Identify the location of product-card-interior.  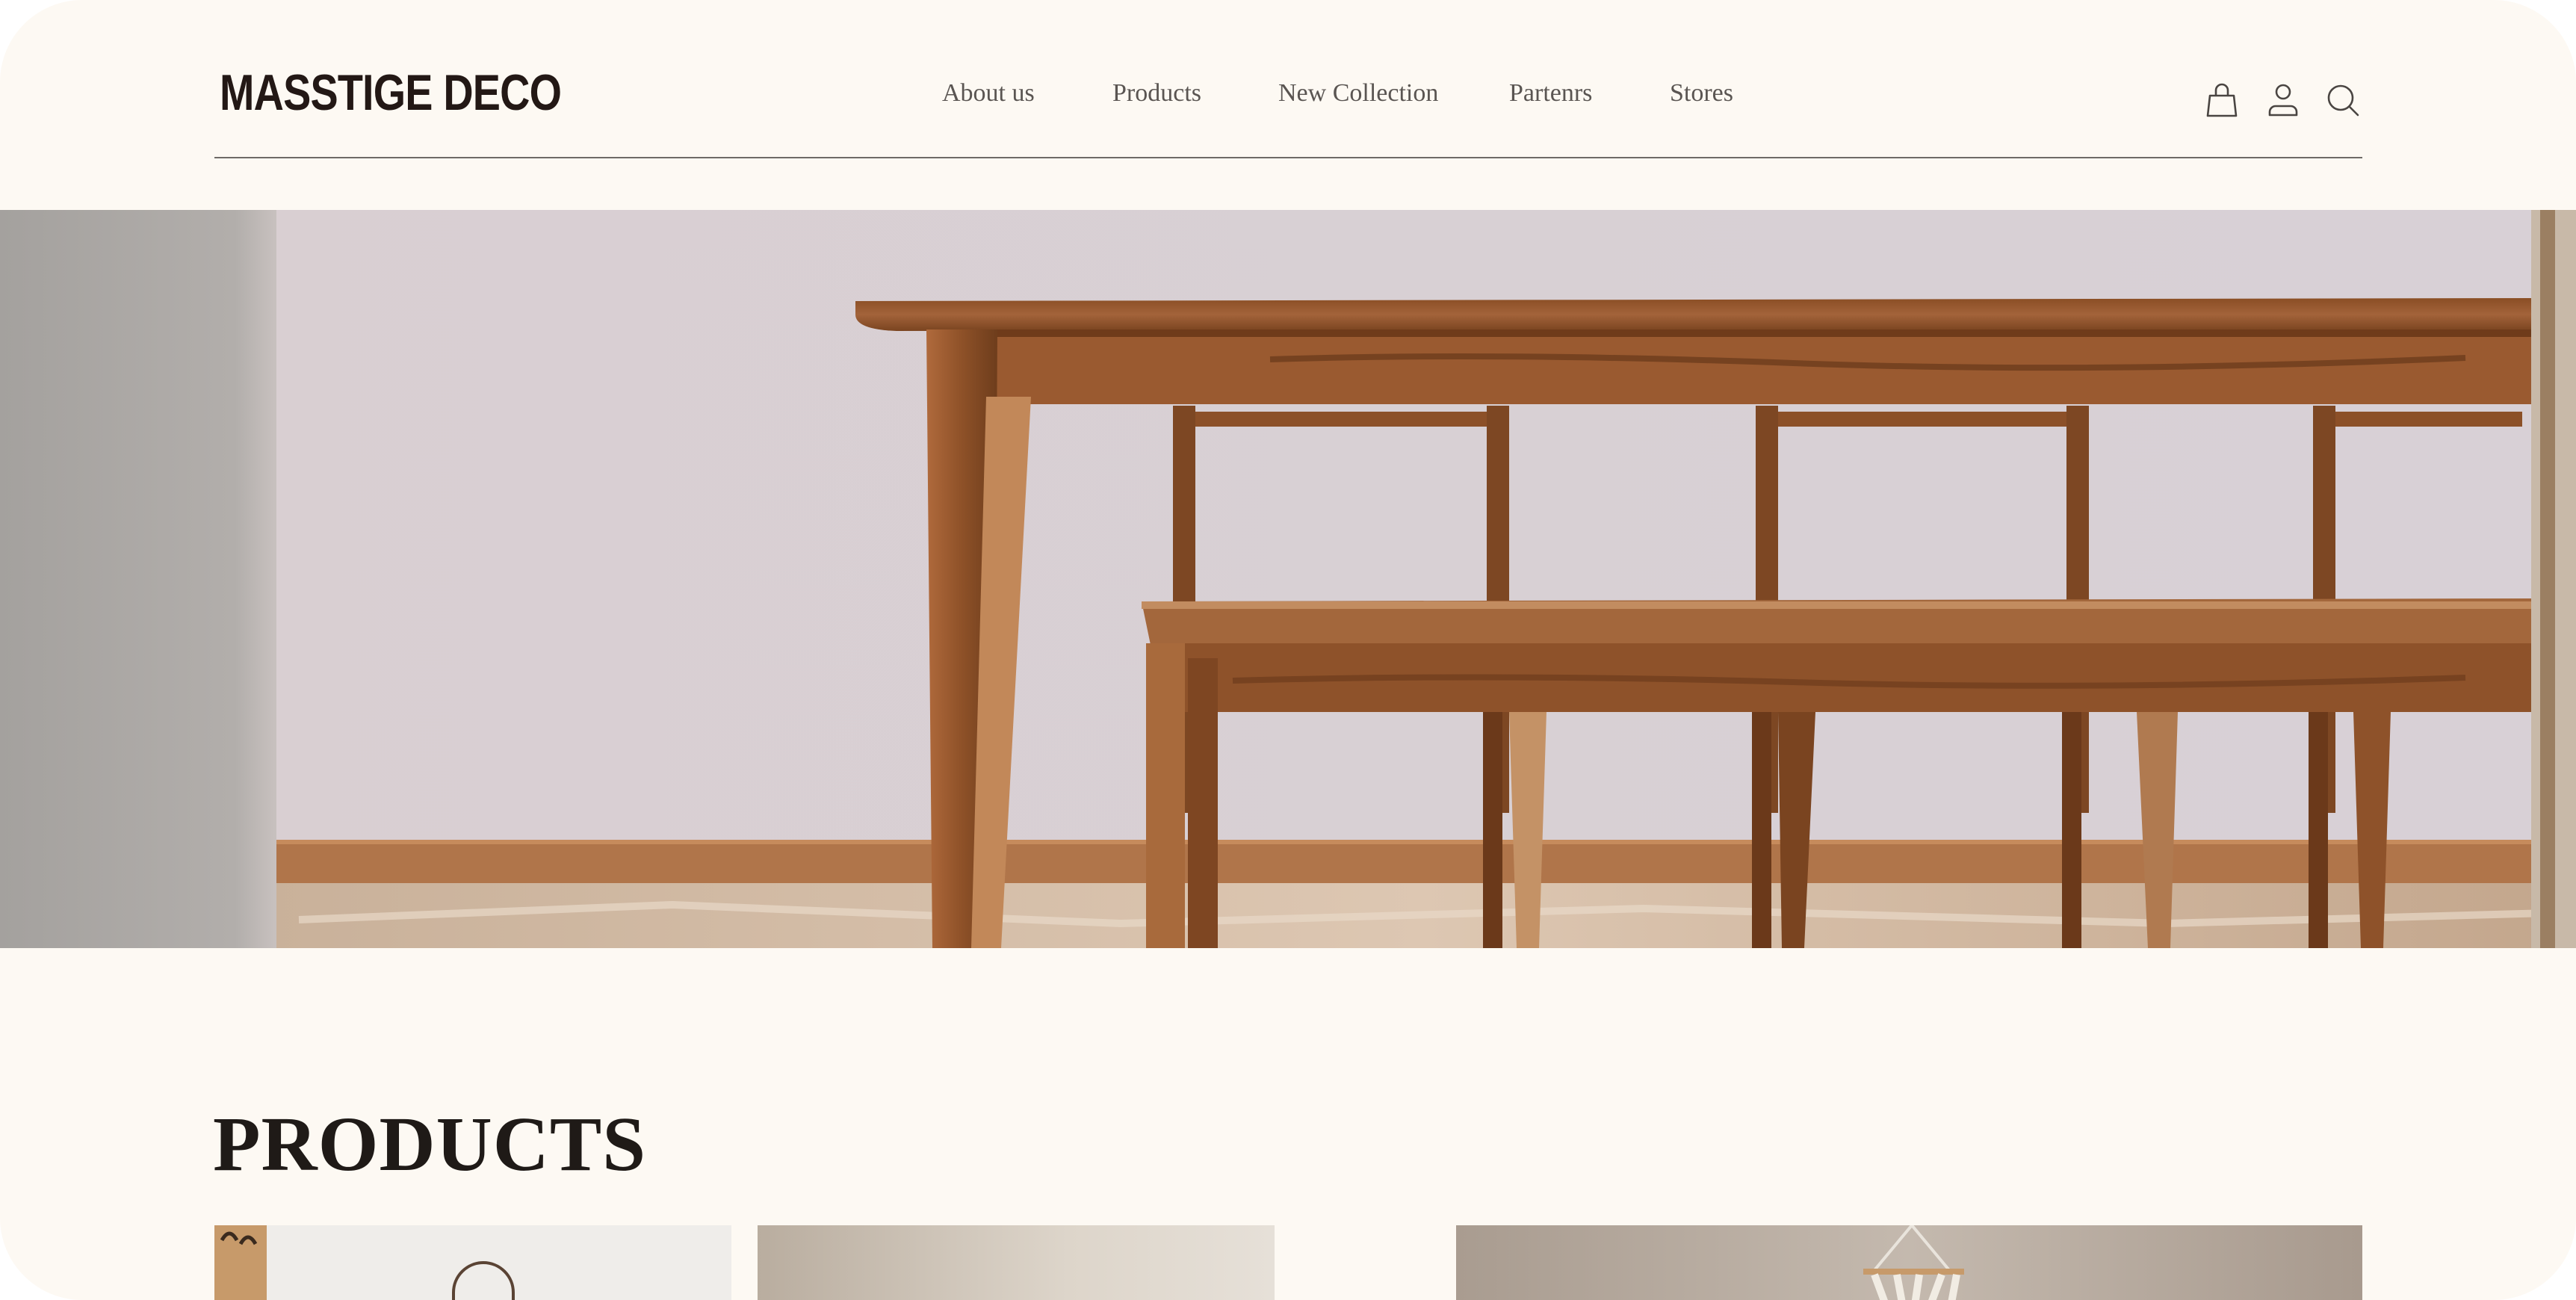
(1016, 1262).